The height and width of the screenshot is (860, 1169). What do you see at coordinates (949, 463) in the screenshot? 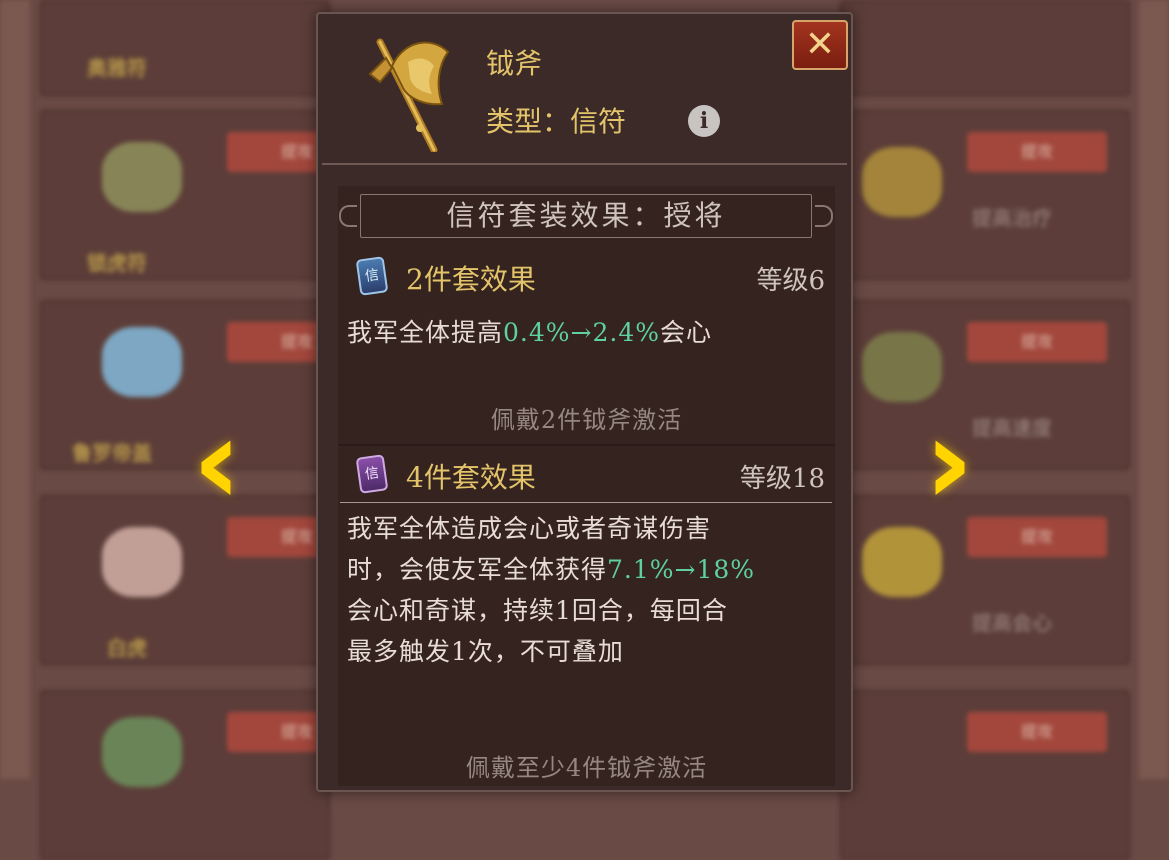
I see `chevron-right-icon: ›` at bounding box center [949, 463].